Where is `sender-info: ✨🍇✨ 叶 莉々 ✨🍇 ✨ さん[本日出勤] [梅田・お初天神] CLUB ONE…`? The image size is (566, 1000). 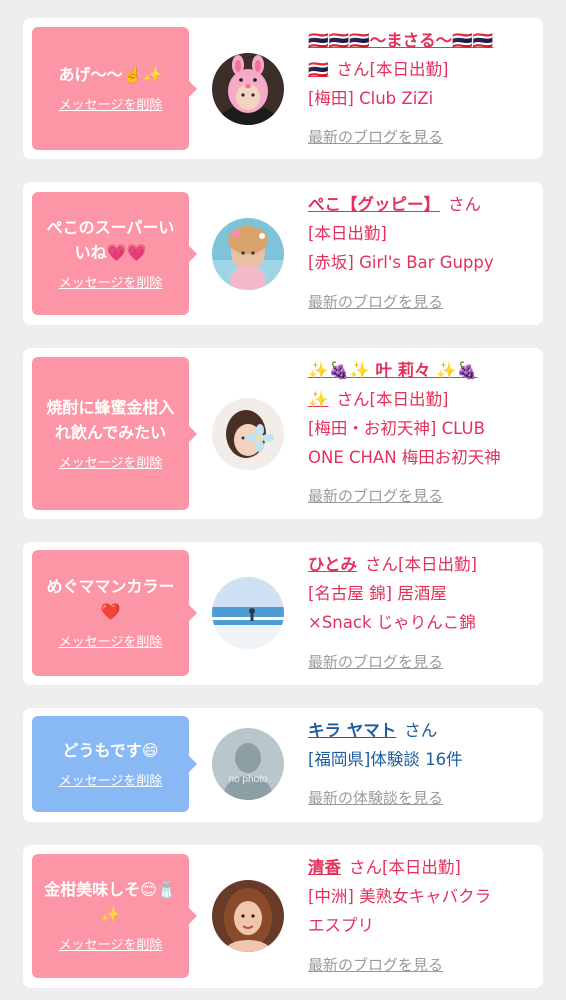 sender-info: ✨🍇✨ 叶 莉々 ✨🍇 ✨ さん[本日出勤] [梅田・お初天神] CLUB ONE… is located at coordinates (424, 414).